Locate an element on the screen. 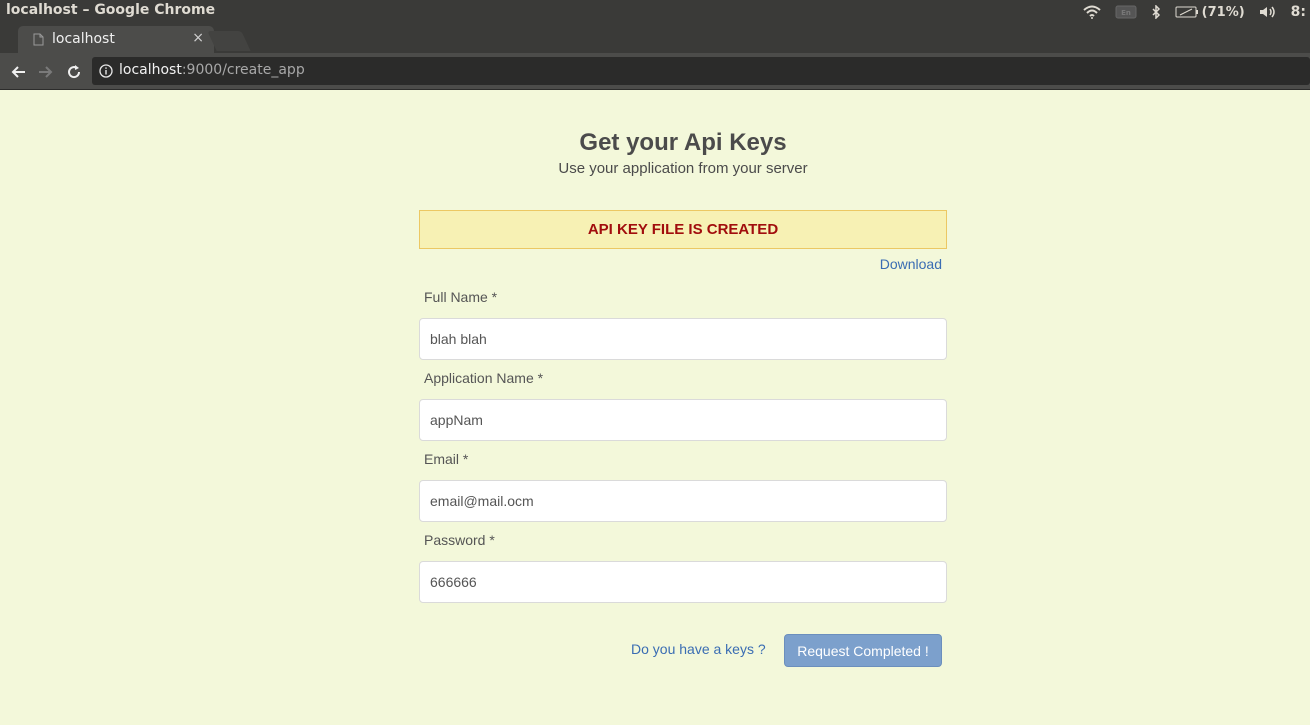  reload-icon is located at coordinates (74, 72).